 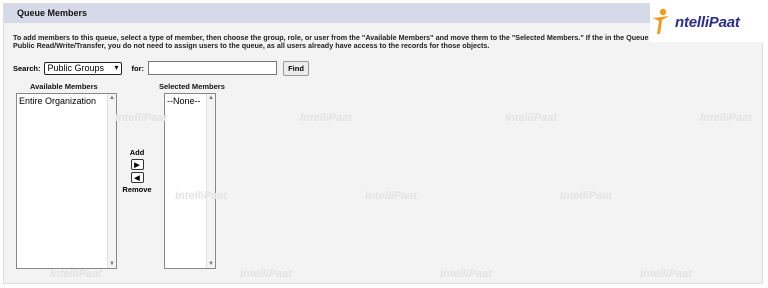 I want to click on section-header: Queue Members, so click(x=383, y=13).